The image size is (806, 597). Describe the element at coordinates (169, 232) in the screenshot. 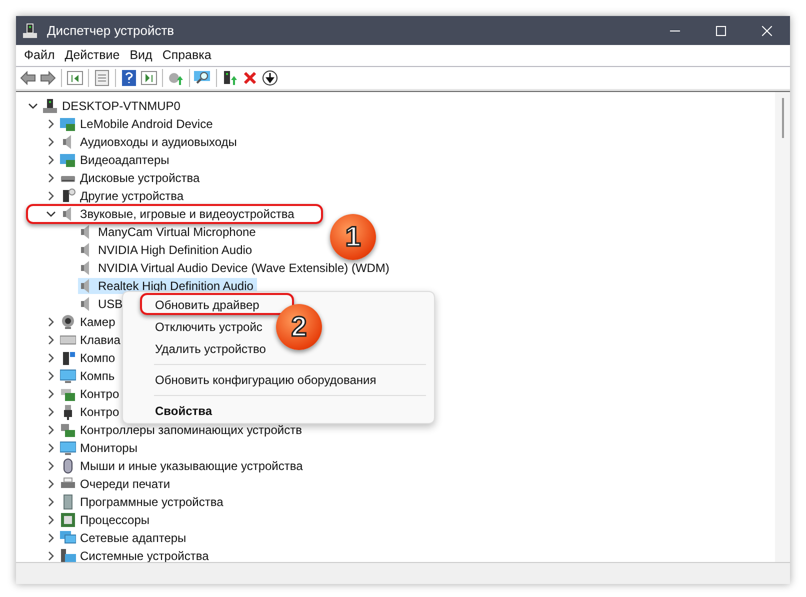

I see `tree-item: ManyCam Virtual Microphone` at that location.